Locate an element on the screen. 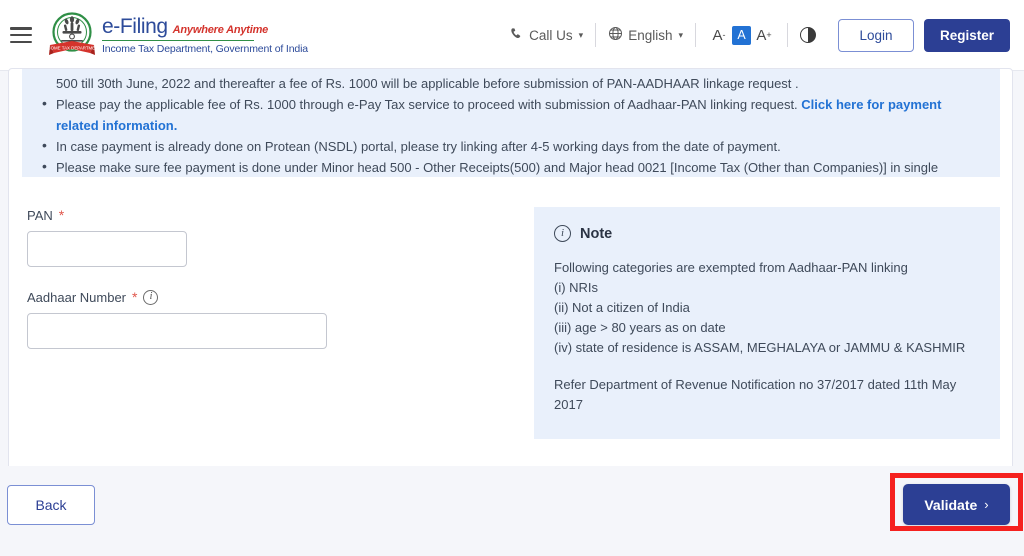 This screenshot has height=556, width=1024. contrast-toggle-button is located at coordinates (808, 35).